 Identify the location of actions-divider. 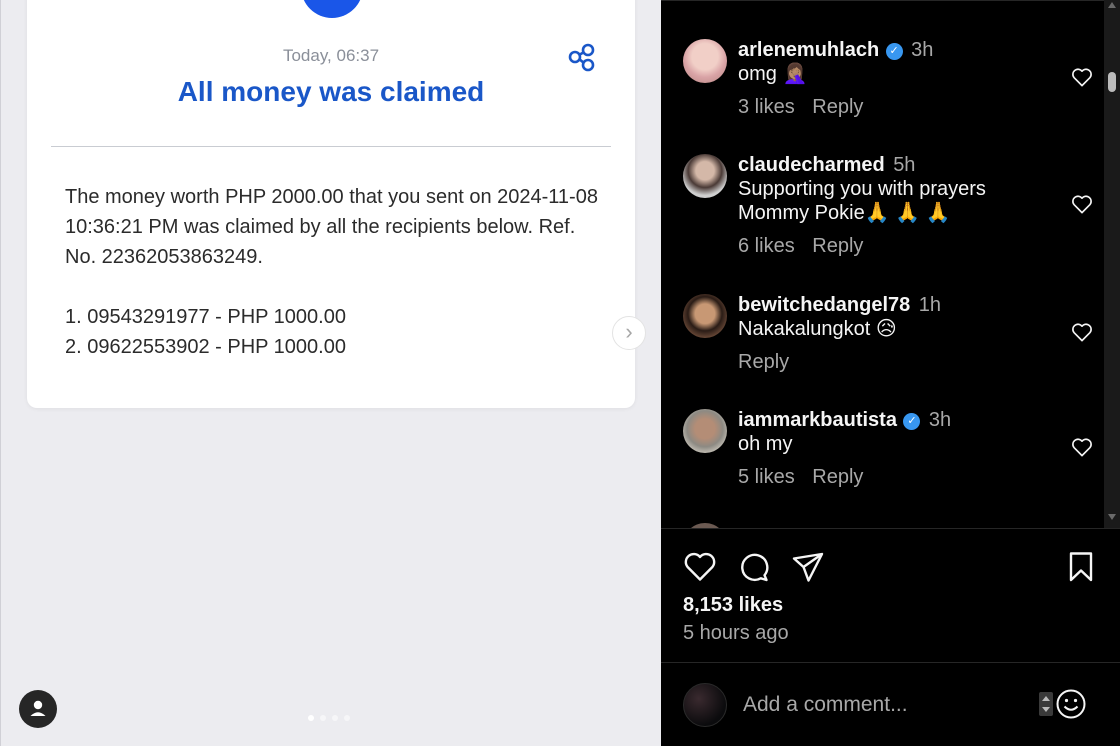
(890, 528).